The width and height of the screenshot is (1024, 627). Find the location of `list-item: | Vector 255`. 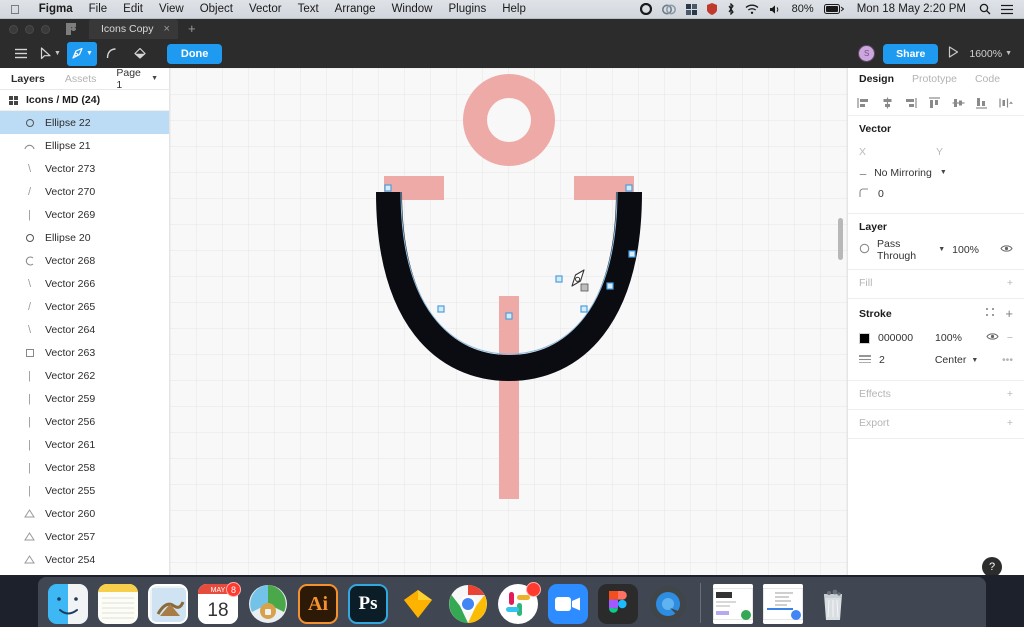

list-item: | Vector 255 is located at coordinates (84, 490).